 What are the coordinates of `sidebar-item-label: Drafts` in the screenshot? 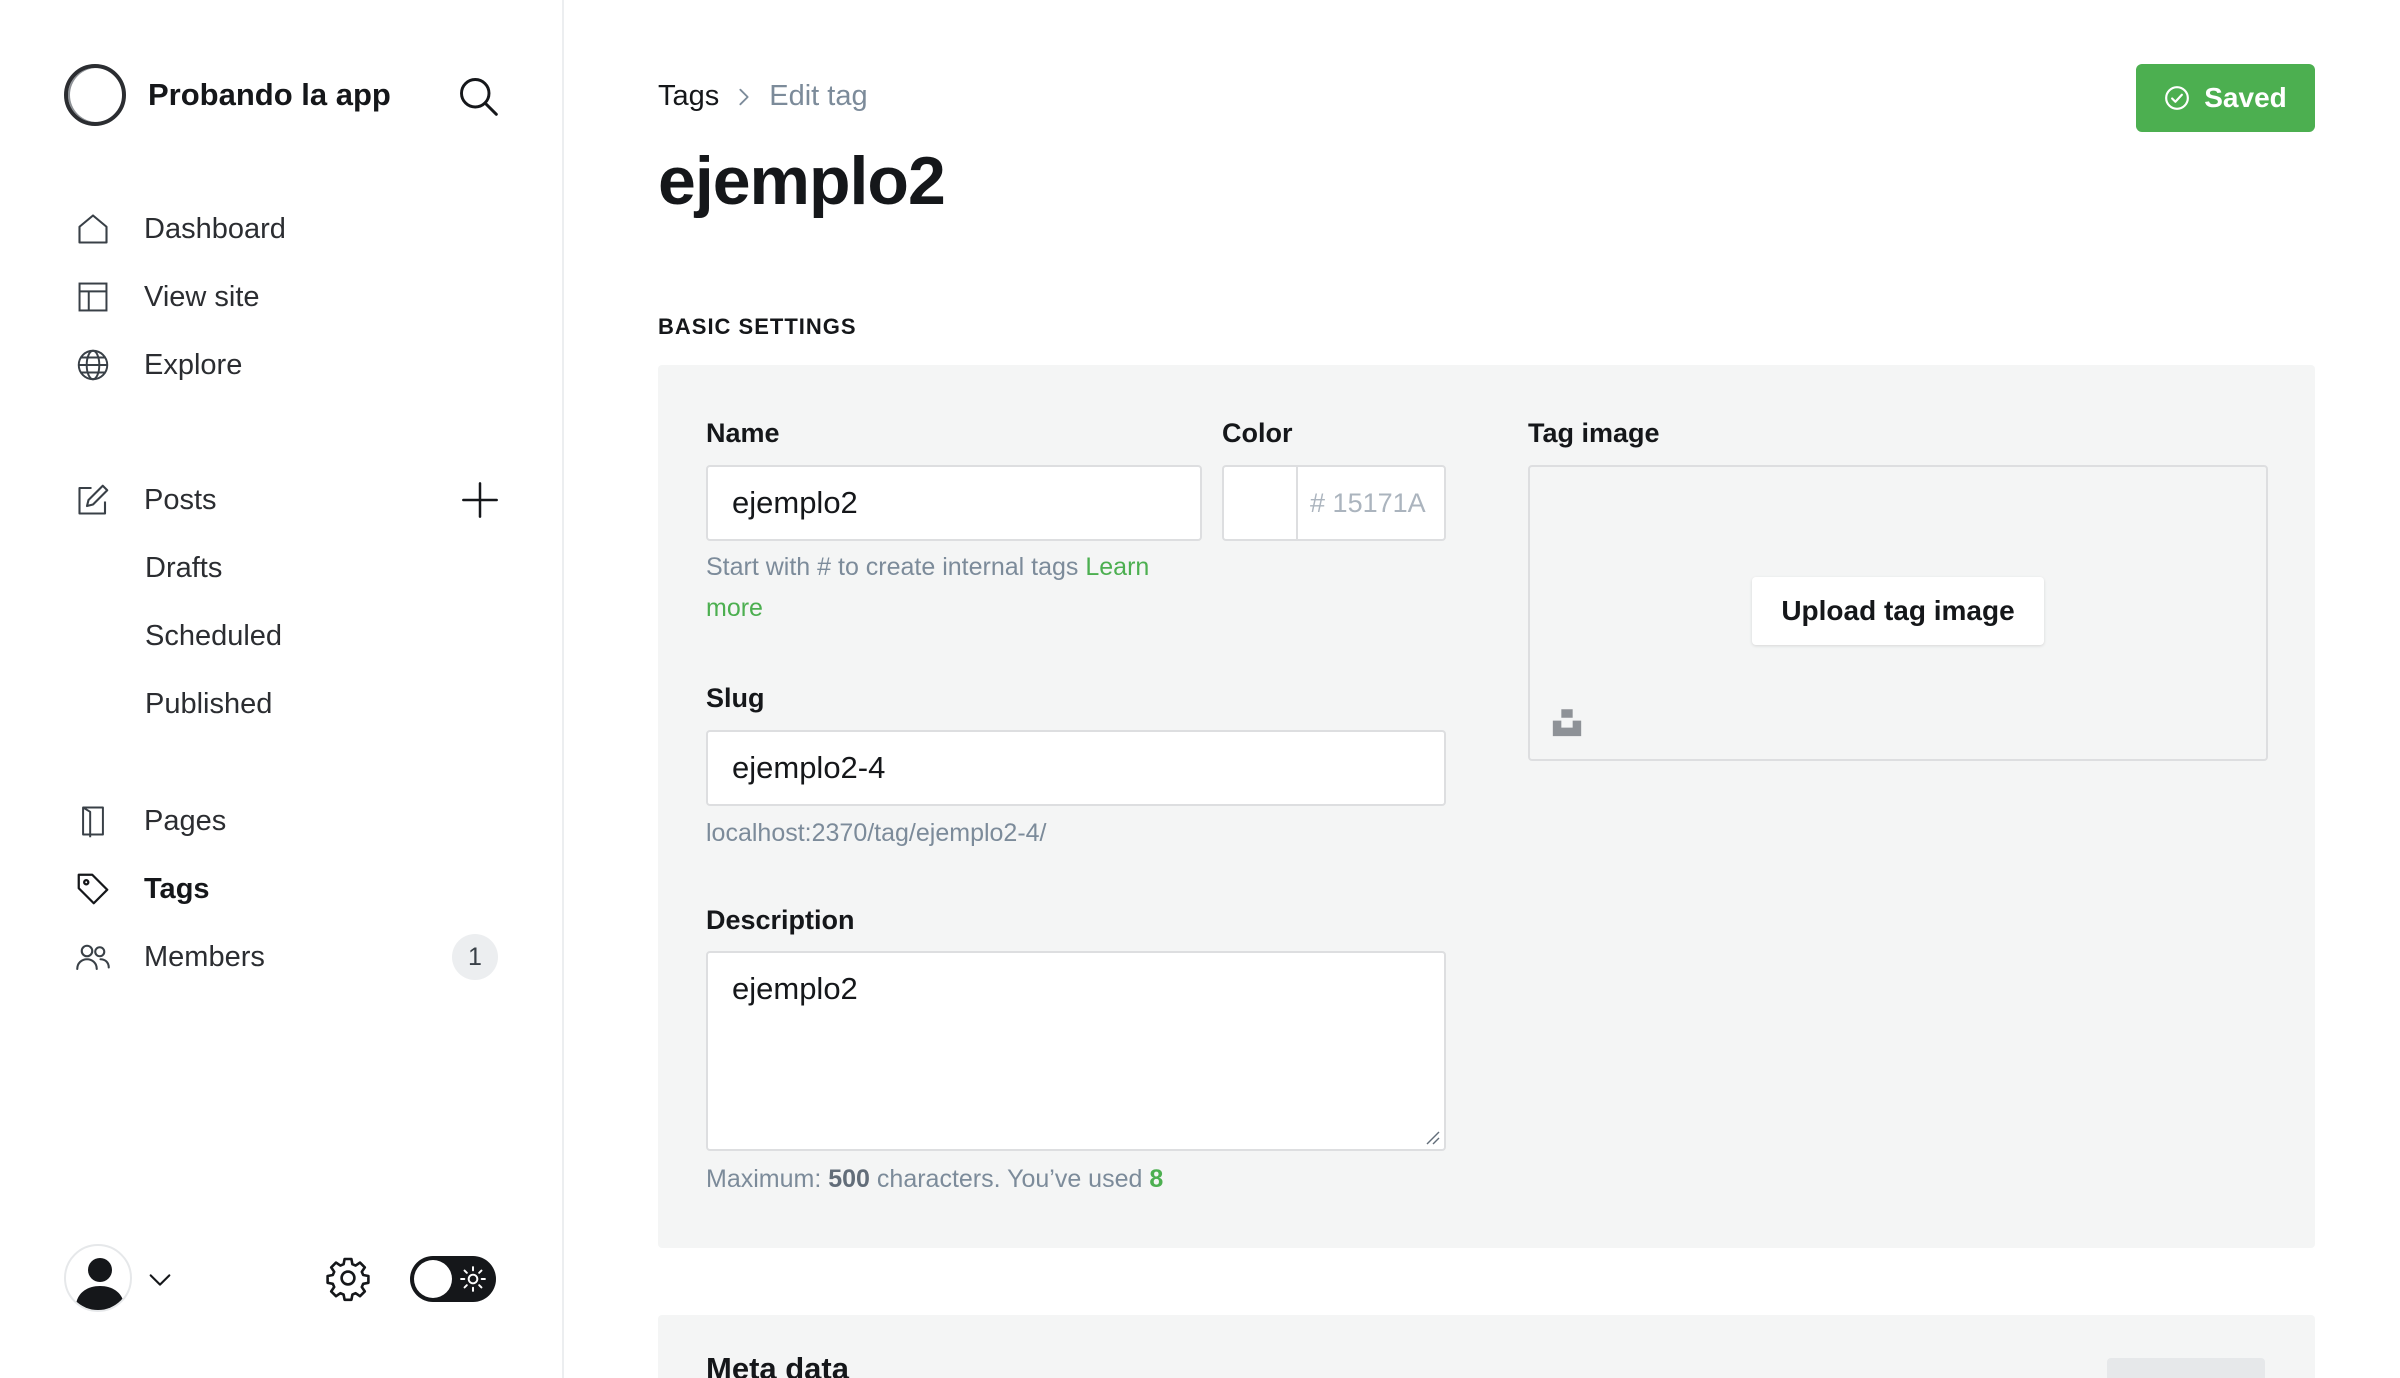 It's located at (184, 567).